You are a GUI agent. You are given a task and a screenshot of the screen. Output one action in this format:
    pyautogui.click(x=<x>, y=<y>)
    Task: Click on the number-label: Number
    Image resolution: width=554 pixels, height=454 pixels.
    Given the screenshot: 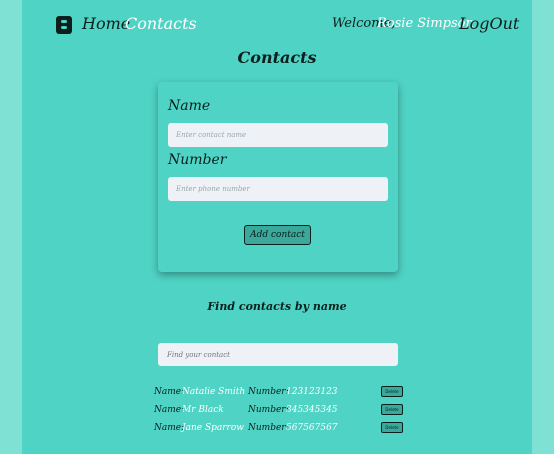 What is the action you would take?
    pyautogui.click(x=197, y=160)
    